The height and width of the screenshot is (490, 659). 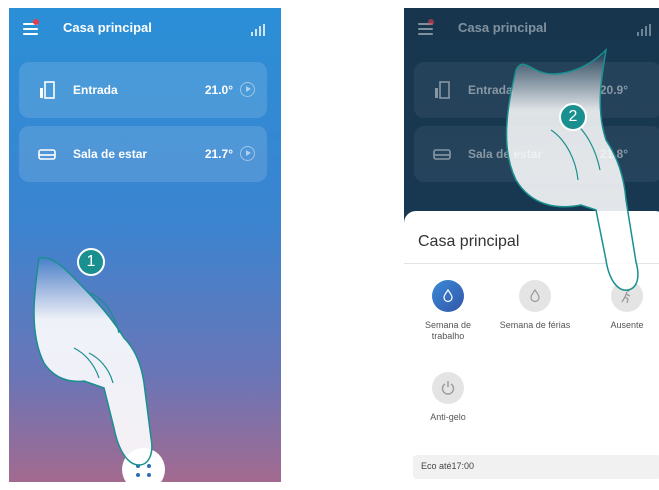 I want to click on mode-semana-de-trabalho: Semana de trabalho, so click(x=448, y=311).